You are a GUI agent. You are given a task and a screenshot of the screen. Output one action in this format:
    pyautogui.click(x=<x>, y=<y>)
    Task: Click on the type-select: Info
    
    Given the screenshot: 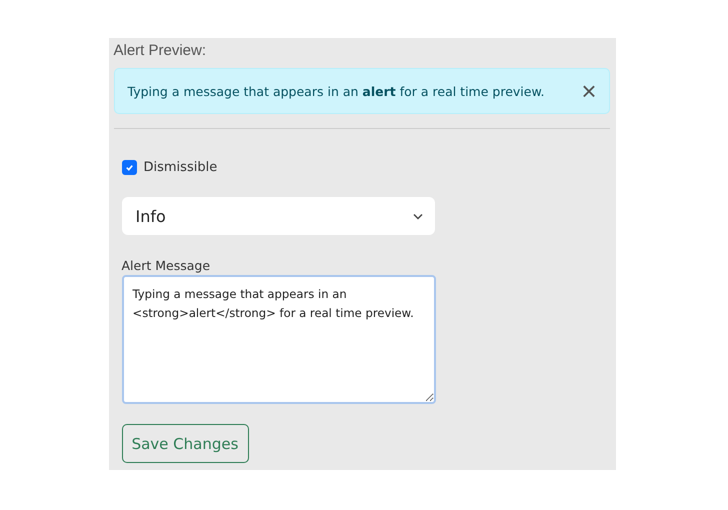 What is the action you would take?
    pyautogui.click(x=278, y=216)
    